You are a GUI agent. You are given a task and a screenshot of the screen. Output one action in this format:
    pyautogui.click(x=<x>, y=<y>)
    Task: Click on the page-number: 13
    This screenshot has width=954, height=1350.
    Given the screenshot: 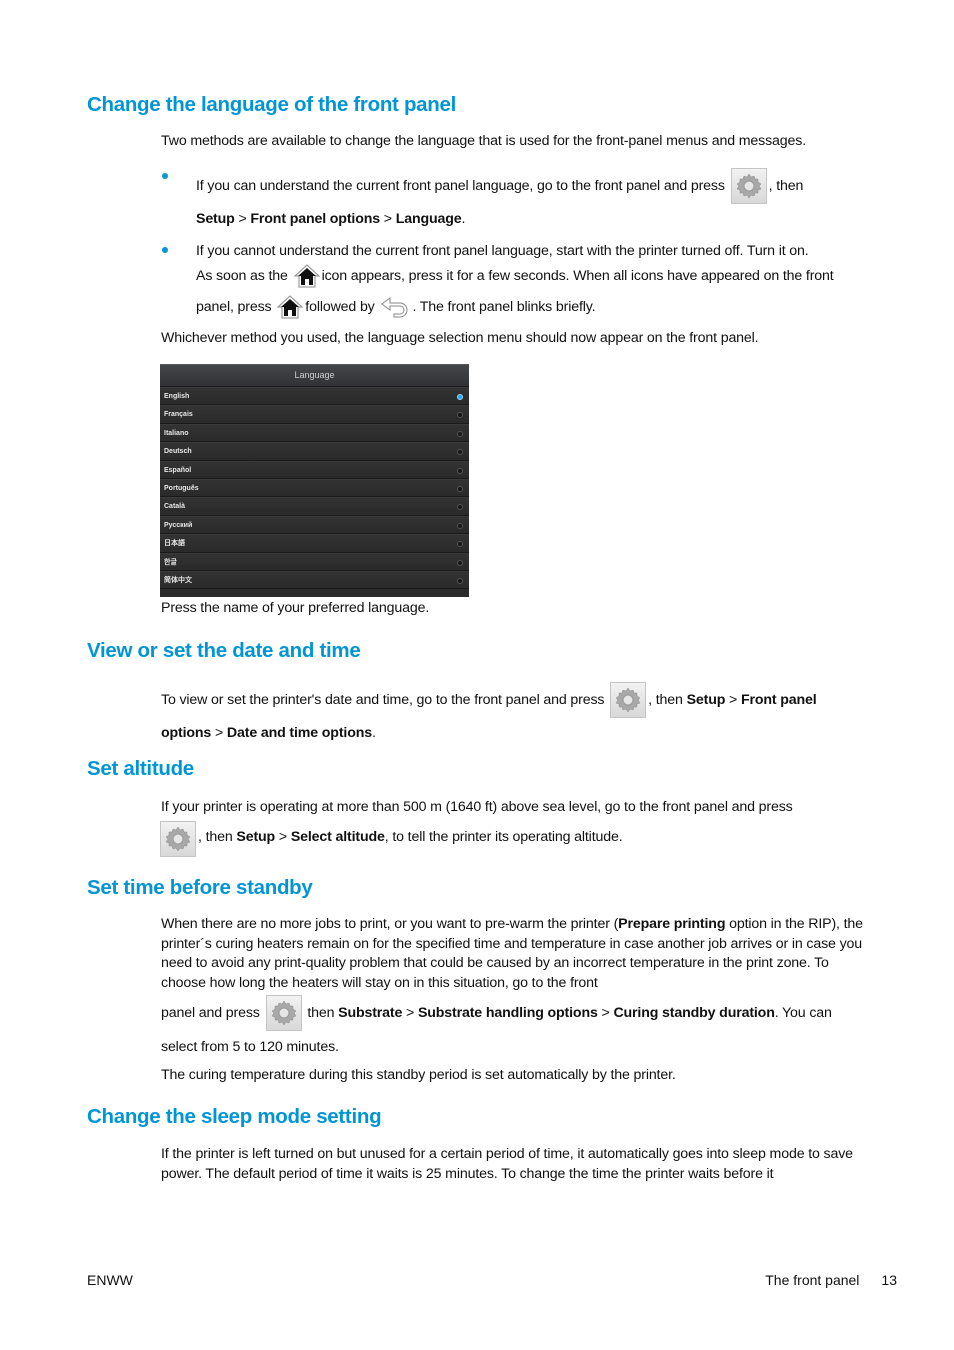 What is the action you would take?
    pyautogui.click(x=889, y=1280)
    